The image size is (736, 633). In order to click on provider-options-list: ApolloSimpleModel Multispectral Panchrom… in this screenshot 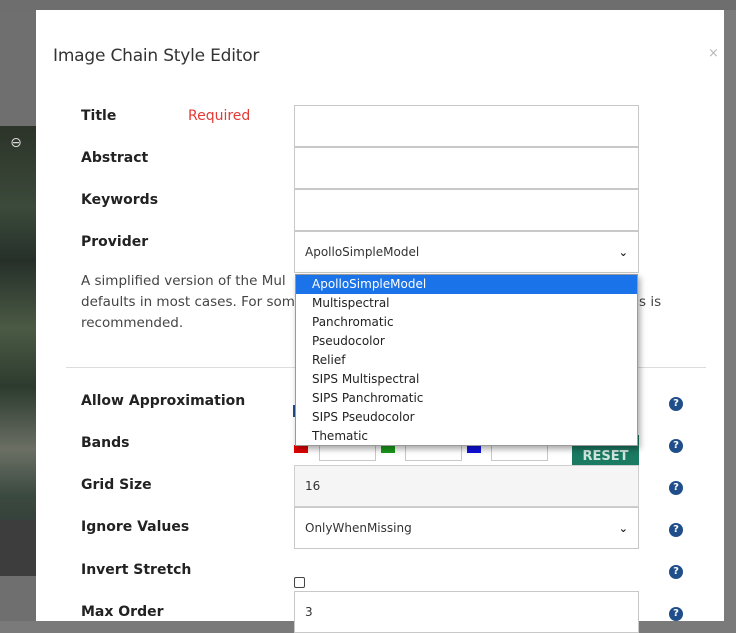, I will do `click(466, 360)`.